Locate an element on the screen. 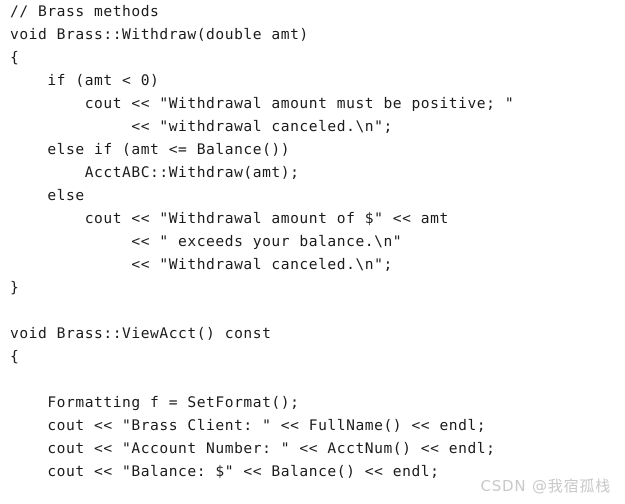  code-line: else is located at coordinates (47, 195).